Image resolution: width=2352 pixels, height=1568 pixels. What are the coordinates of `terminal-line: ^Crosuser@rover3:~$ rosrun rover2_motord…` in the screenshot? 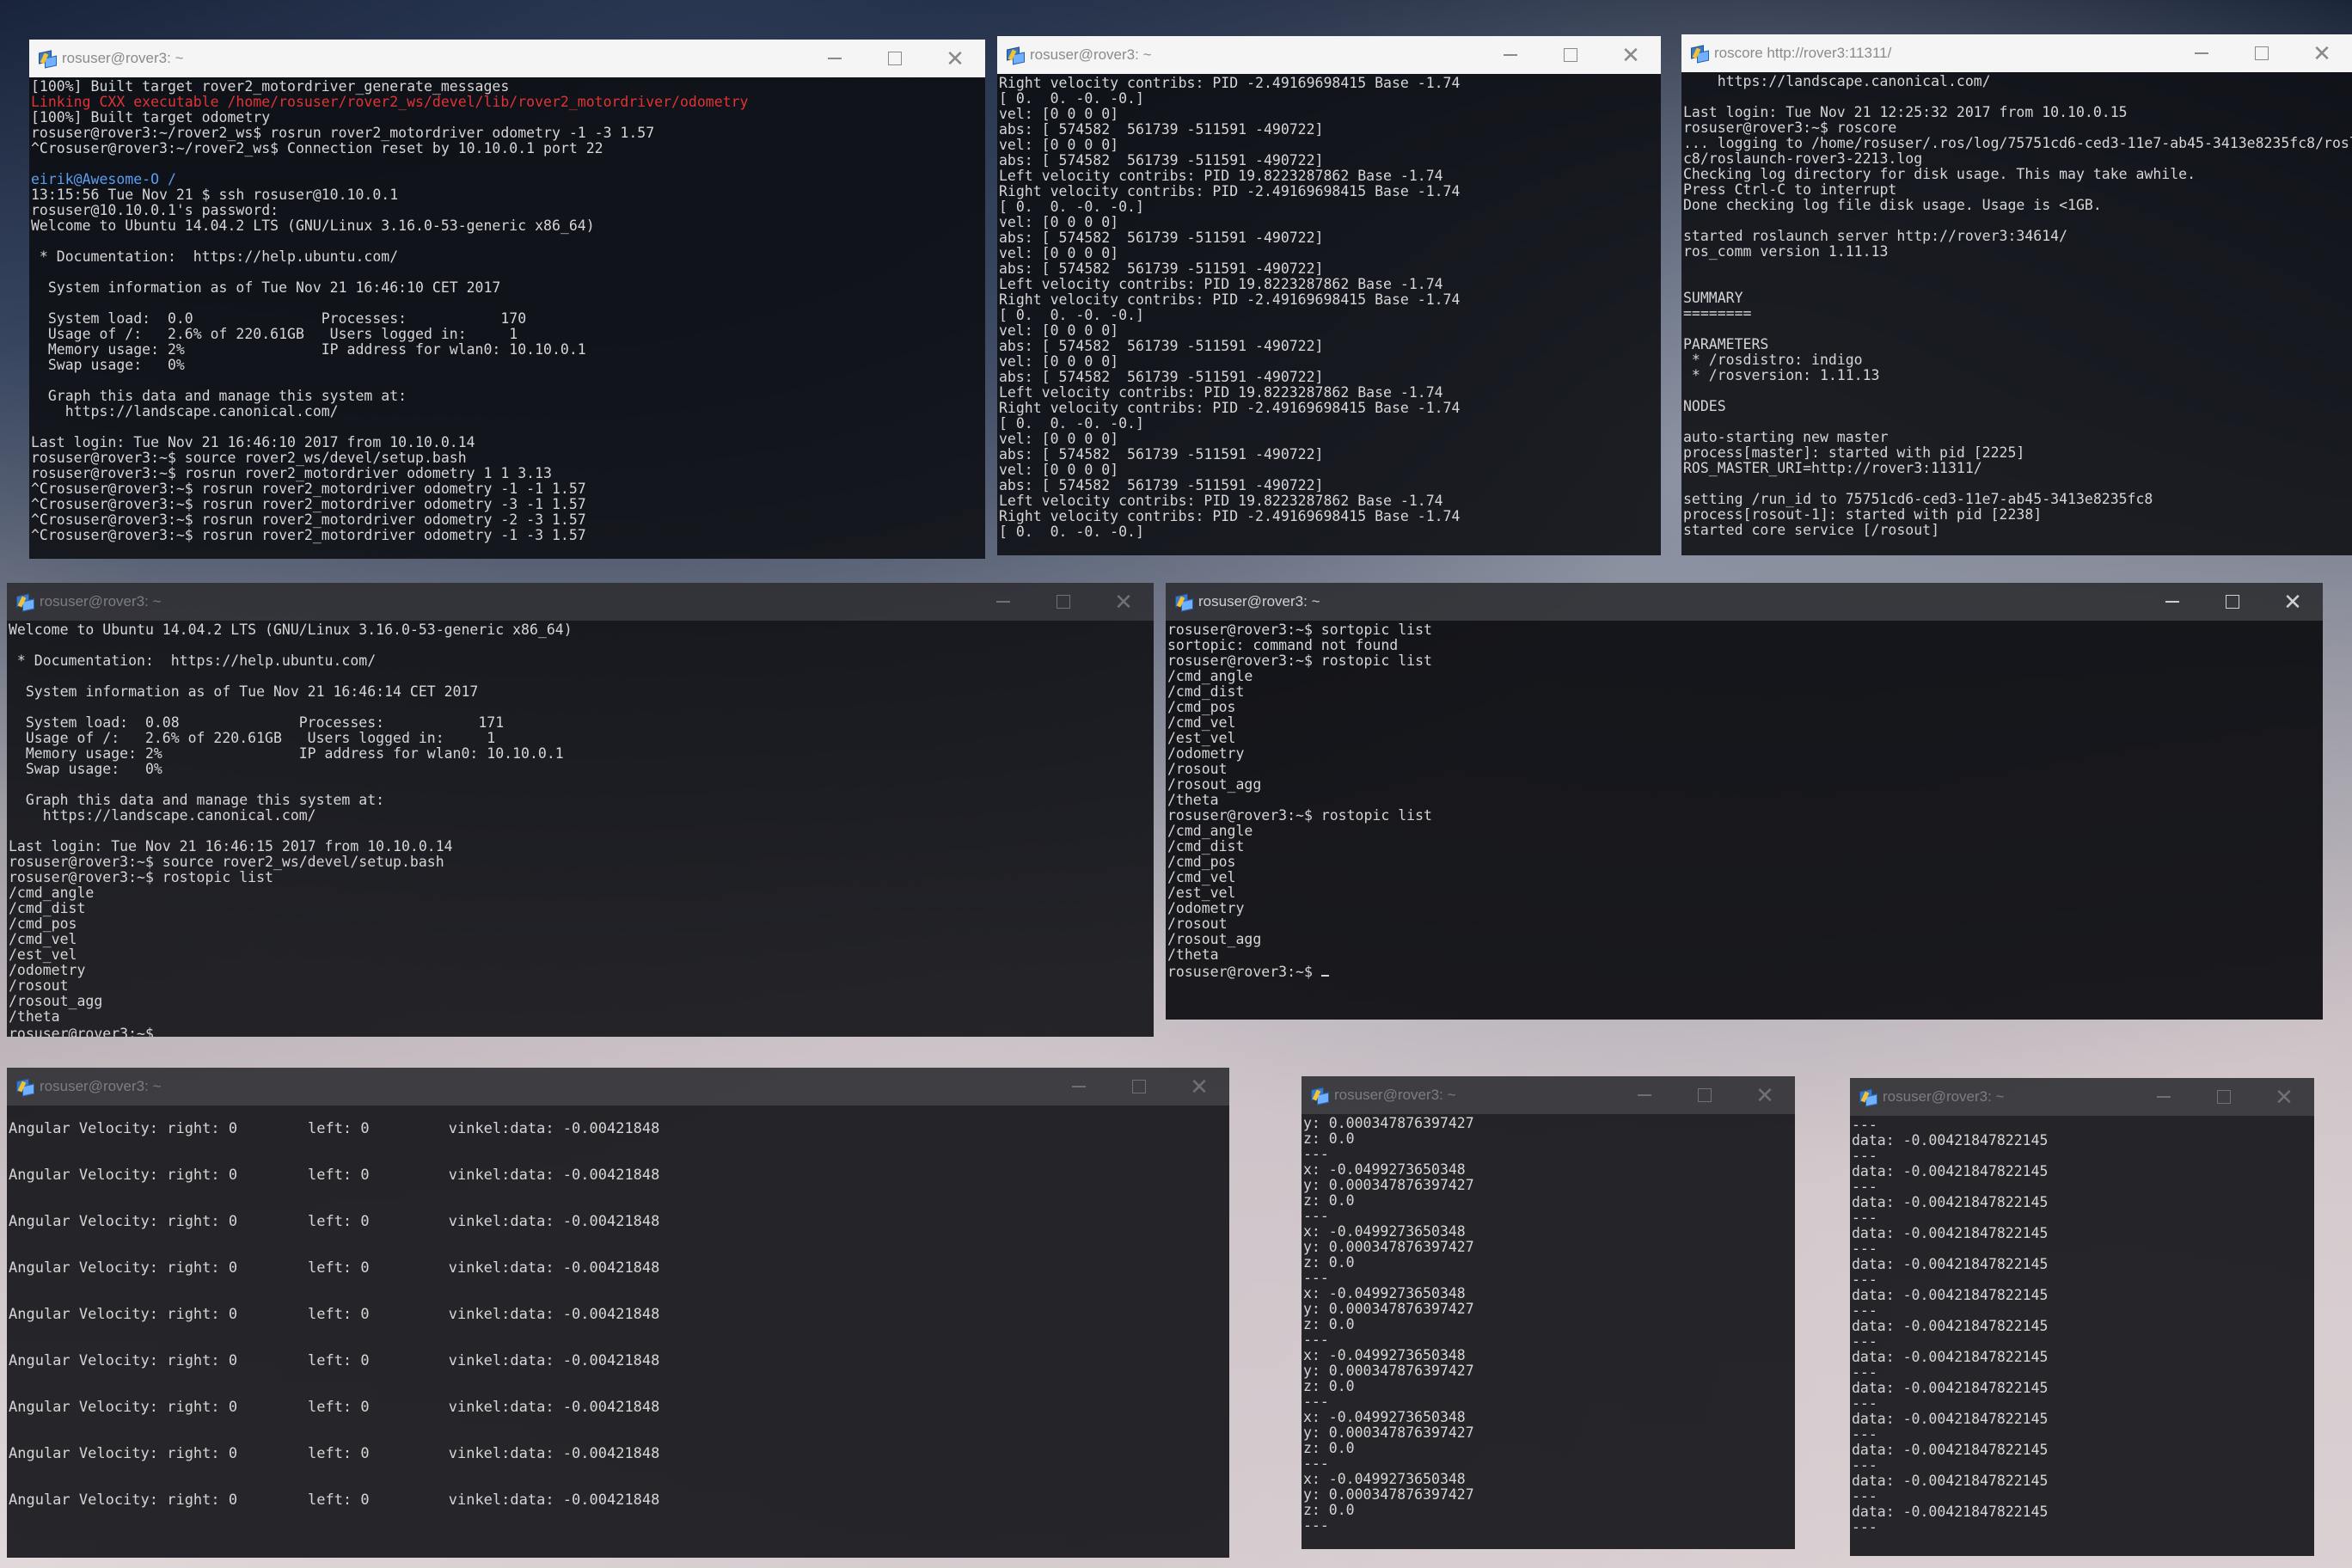 It's located at (308, 504).